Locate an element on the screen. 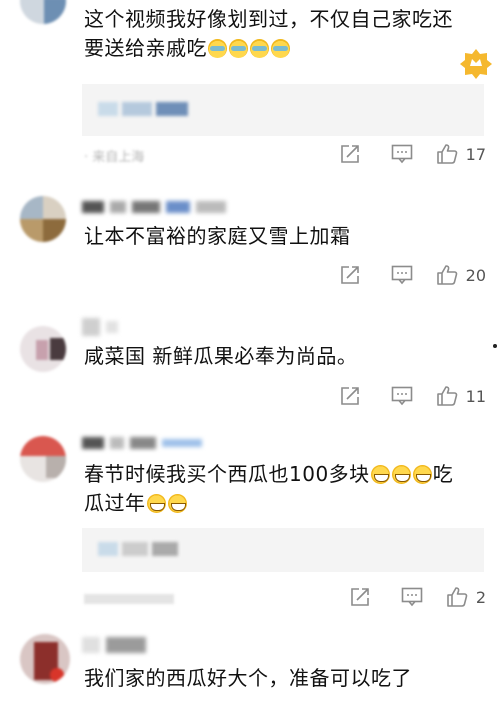 The image size is (500, 702). like-count: 20 is located at coordinates (475, 275).